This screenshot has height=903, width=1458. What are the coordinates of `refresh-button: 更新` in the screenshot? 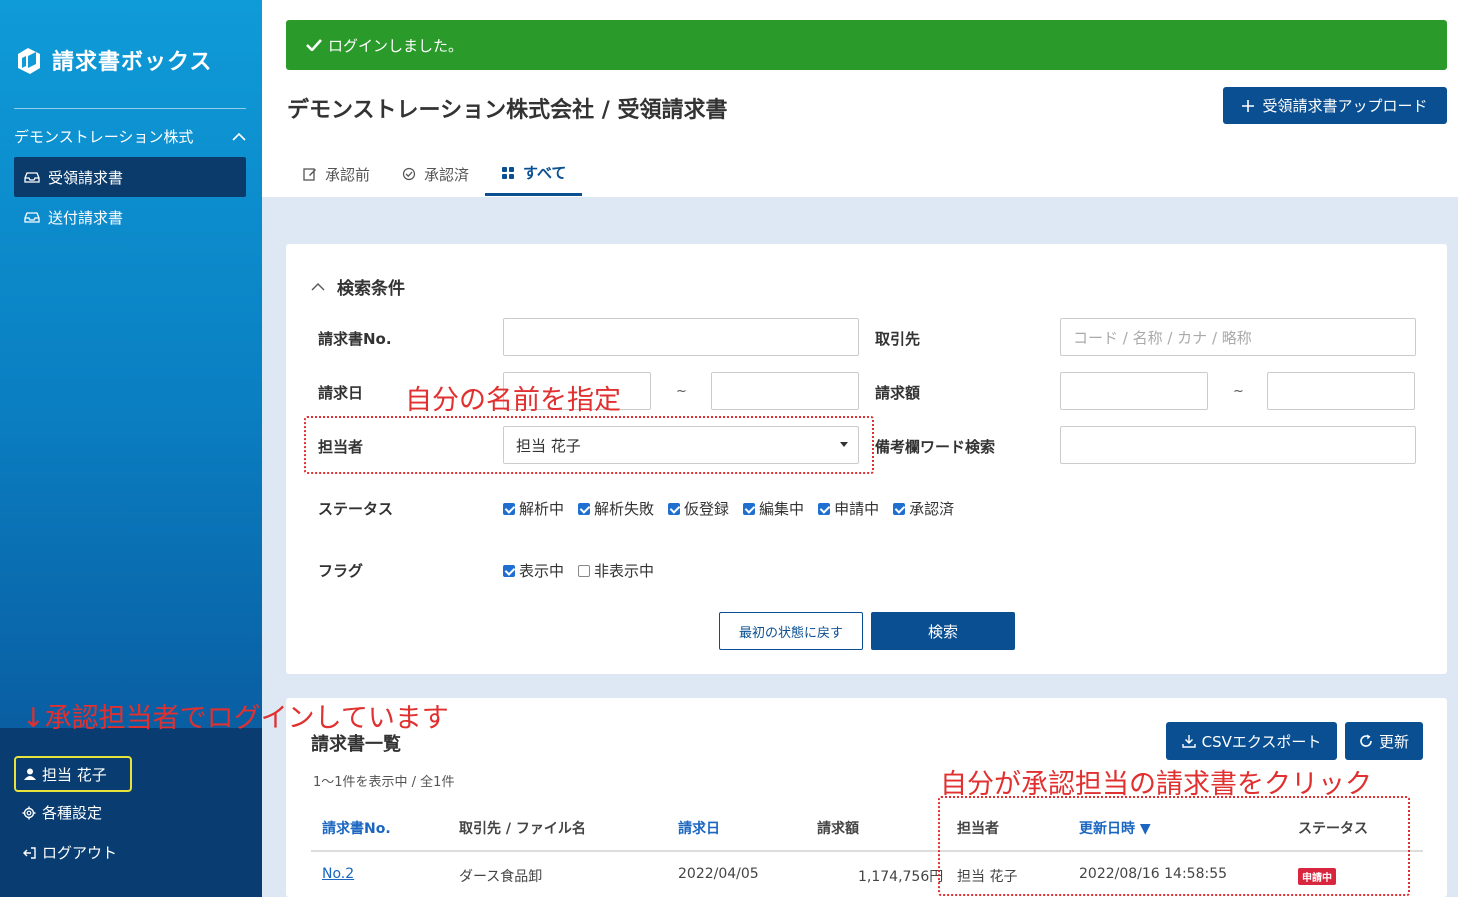 It's located at (1384, 741).